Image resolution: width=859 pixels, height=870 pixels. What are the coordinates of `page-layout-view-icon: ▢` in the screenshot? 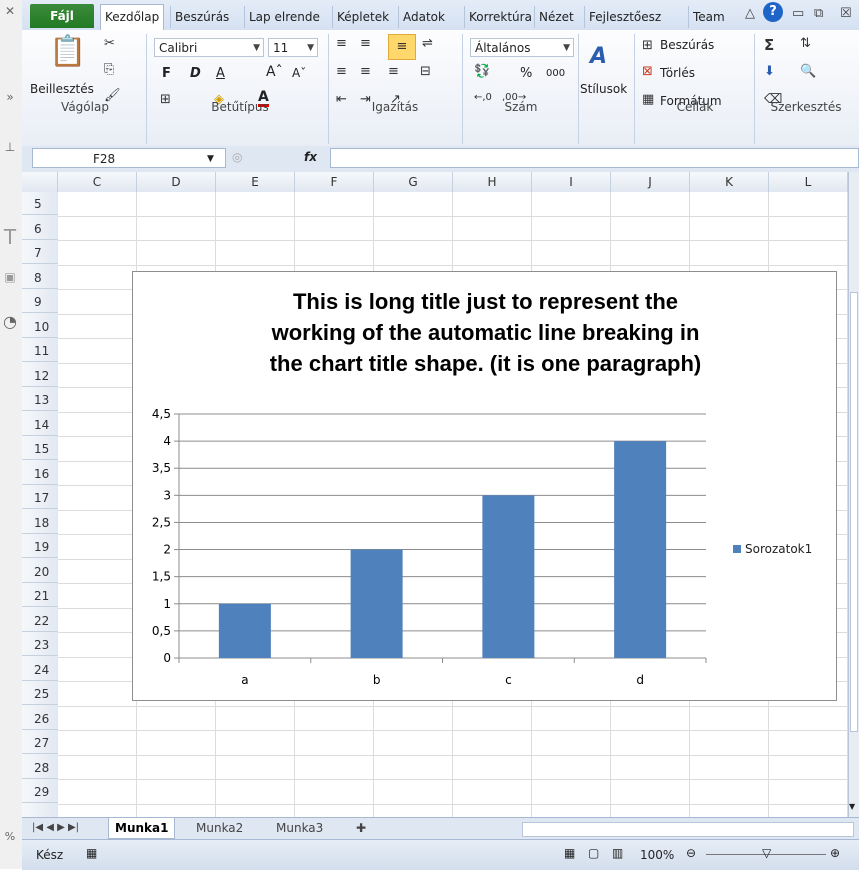 It's located at (593, 853).